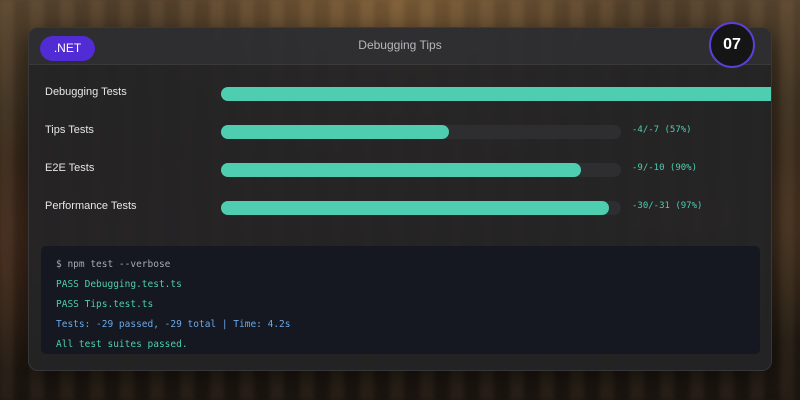 The width and height of the screenshot is (800, 400). I want to click on card-header: .NET Debugging Tips, so click(400, 46).